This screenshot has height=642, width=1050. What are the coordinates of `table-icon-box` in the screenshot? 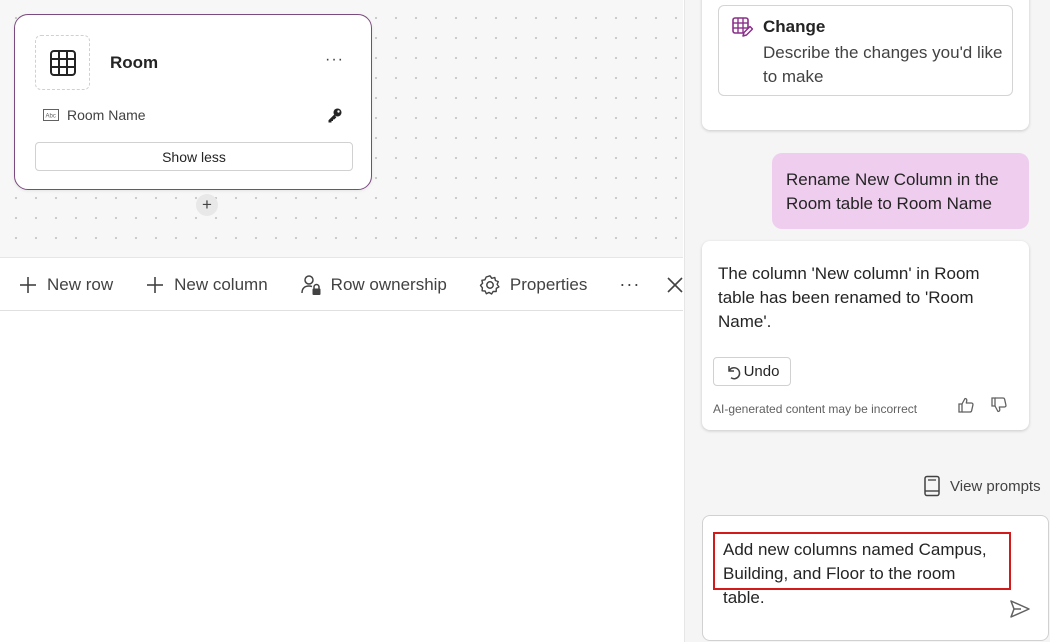 It's located at (62, 62).